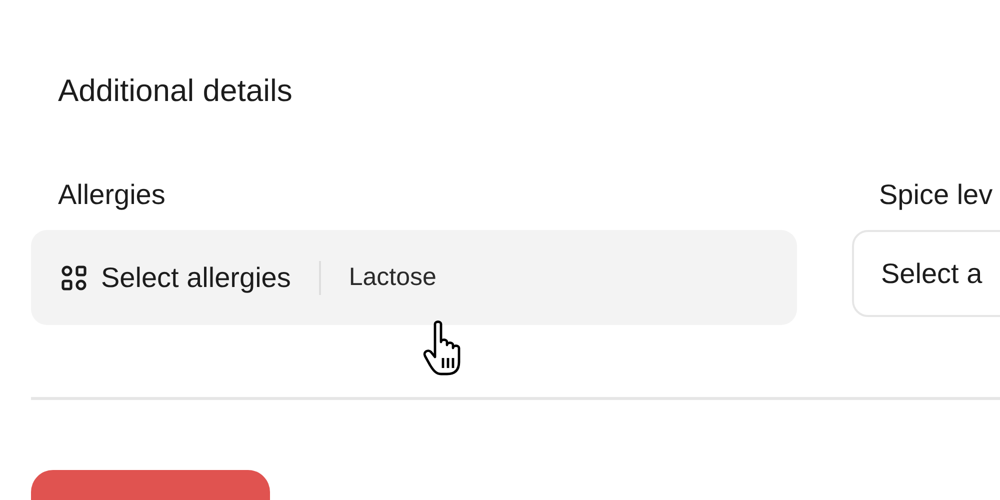 Image resolution: width=1000 pixels, height=500 pixels. I want to click on field-label: Spice lev, so click(935, 195).